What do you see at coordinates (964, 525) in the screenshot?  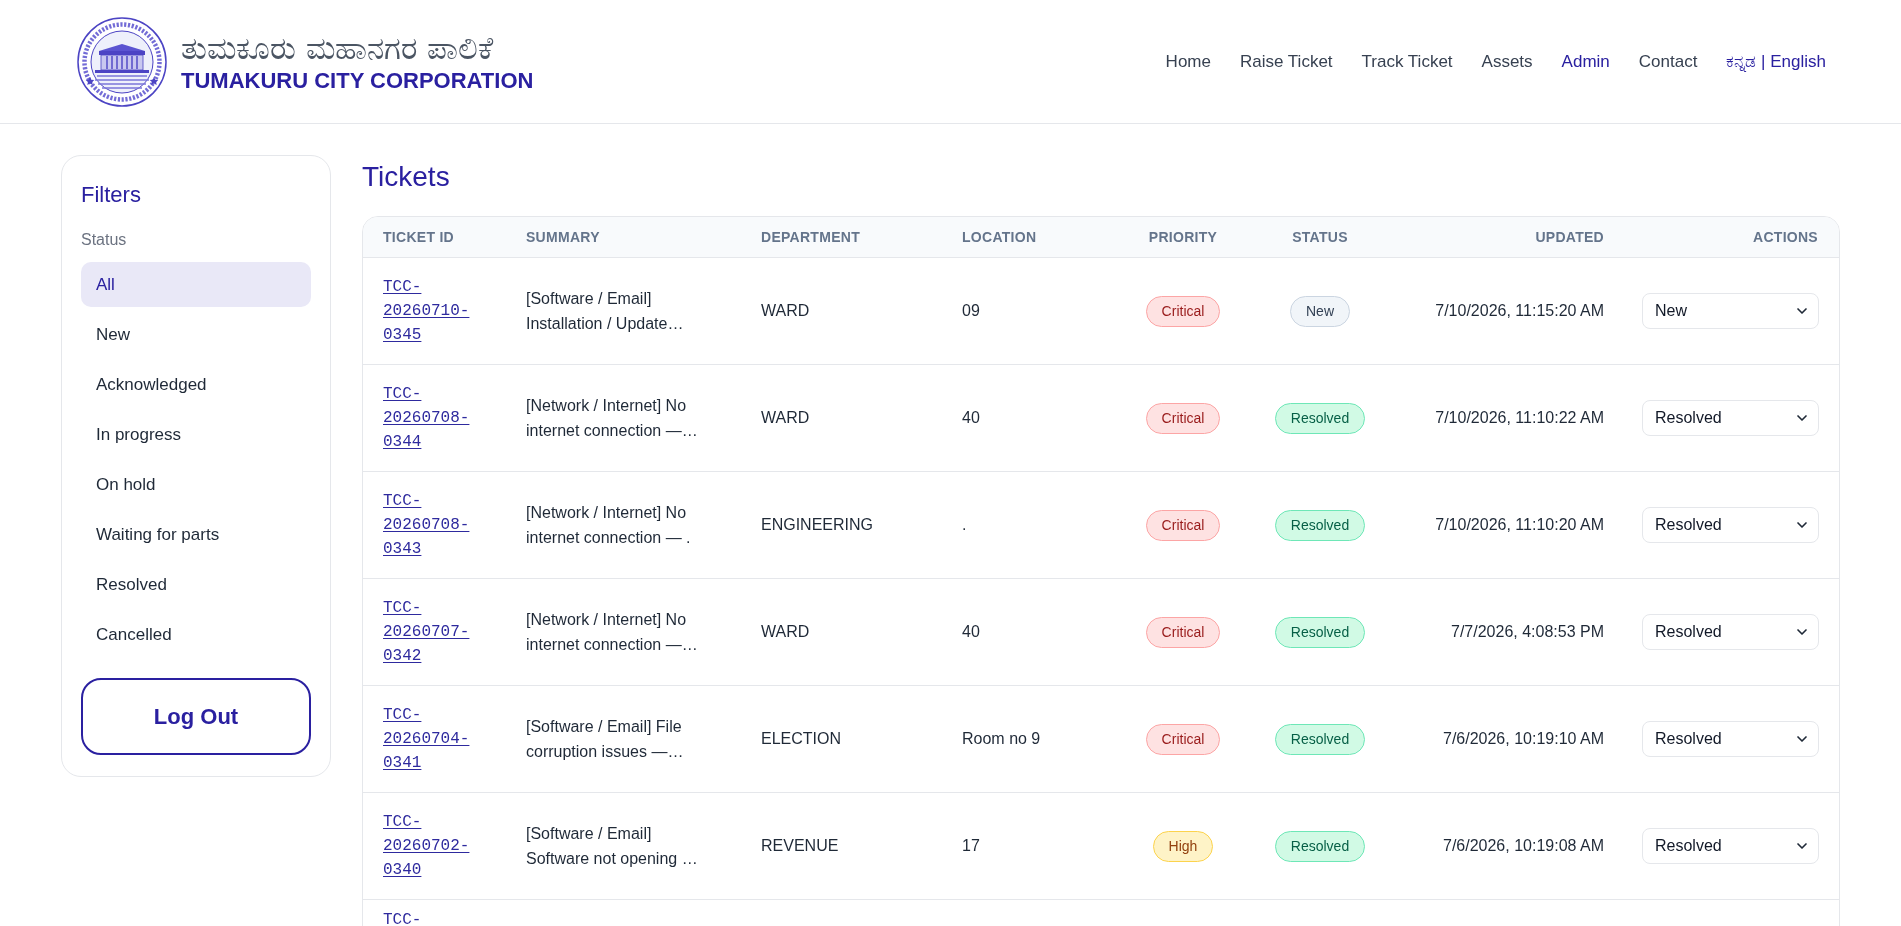 I see `location-text: .` at bounding box center [964, 525].